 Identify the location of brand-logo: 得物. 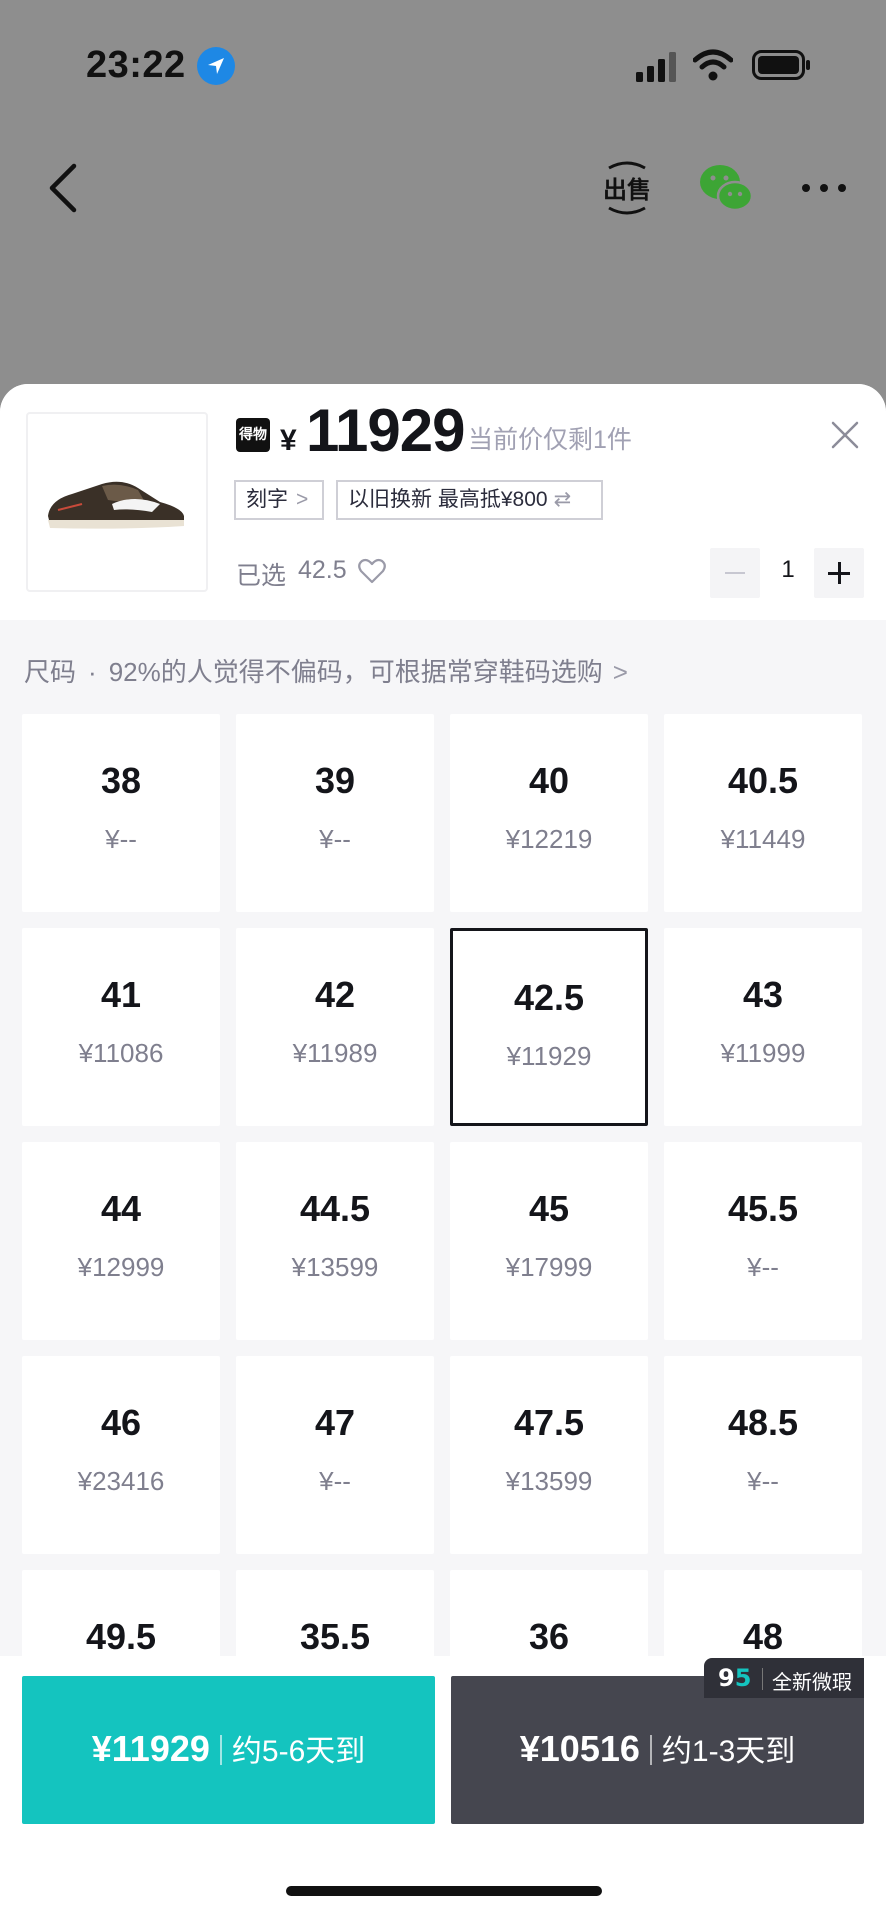
(253, 435).